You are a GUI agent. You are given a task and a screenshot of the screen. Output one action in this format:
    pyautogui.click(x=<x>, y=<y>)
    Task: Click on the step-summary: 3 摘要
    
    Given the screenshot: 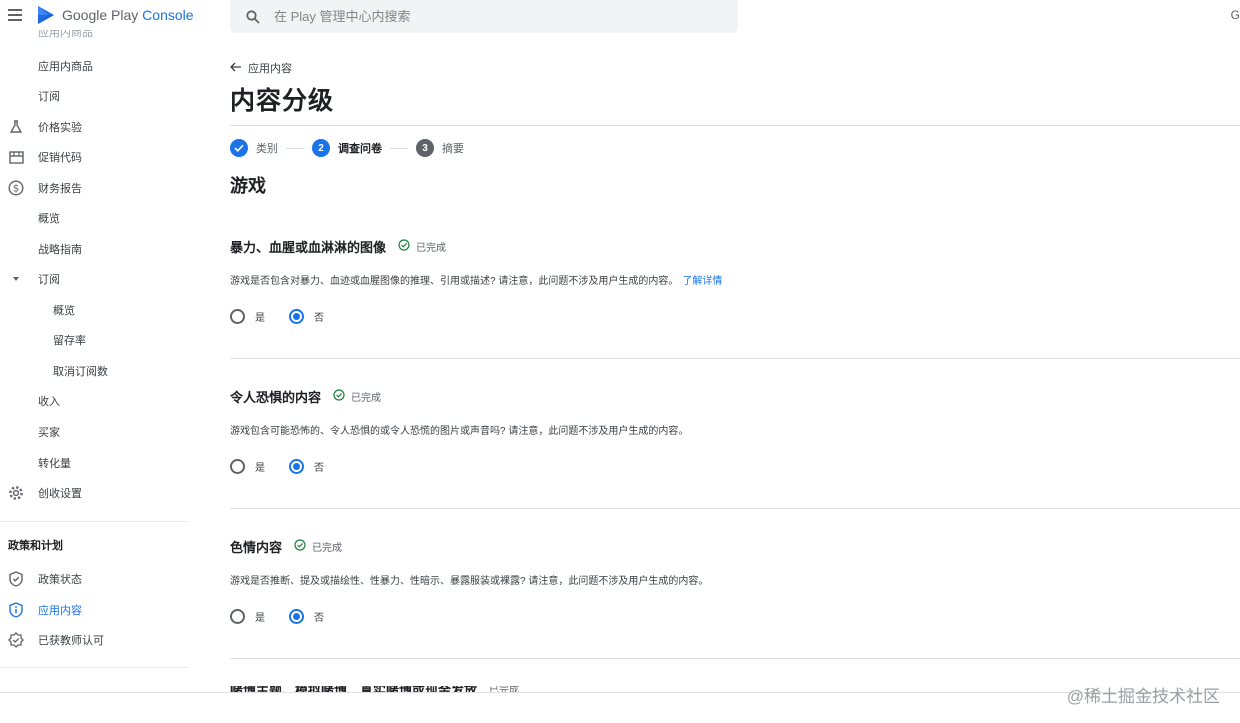 What is the action you would take?
    pyautogui.click(x=440, y=148)
    